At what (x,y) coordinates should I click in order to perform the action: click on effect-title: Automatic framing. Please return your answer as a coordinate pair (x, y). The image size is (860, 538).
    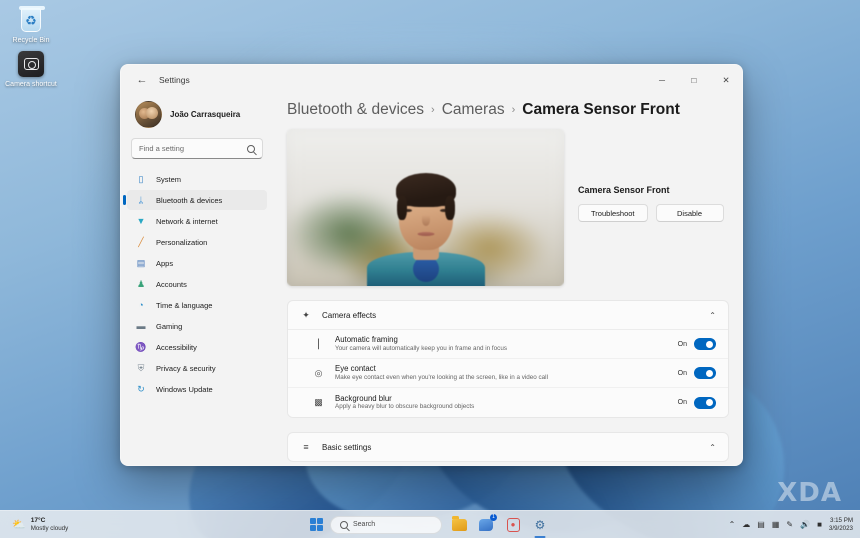
    Looking at the image, I should click on (366, 340).